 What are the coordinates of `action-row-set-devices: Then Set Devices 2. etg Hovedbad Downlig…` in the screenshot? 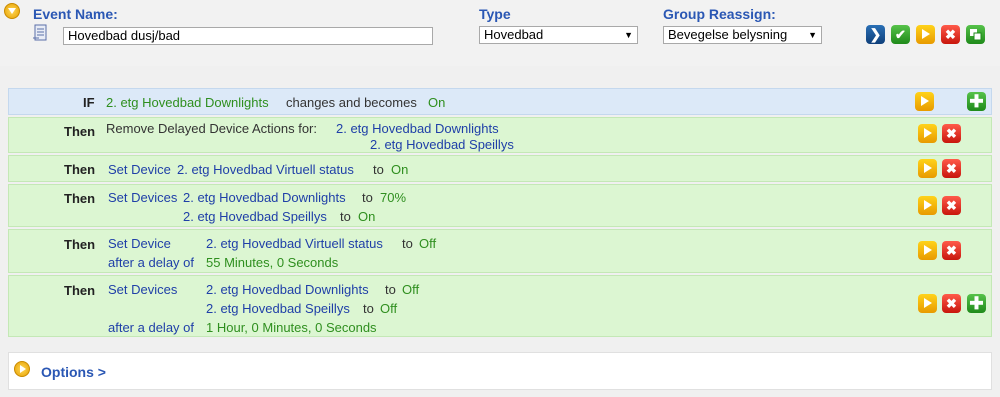 It's located at (500, 205).